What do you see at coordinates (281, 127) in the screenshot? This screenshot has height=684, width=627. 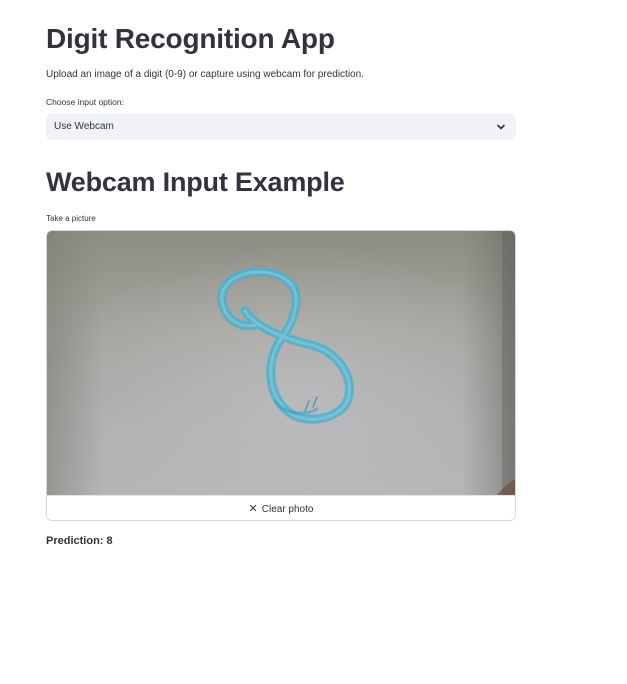 I see `input-option-select: Use Webcam` at bounding box center [281, 127].